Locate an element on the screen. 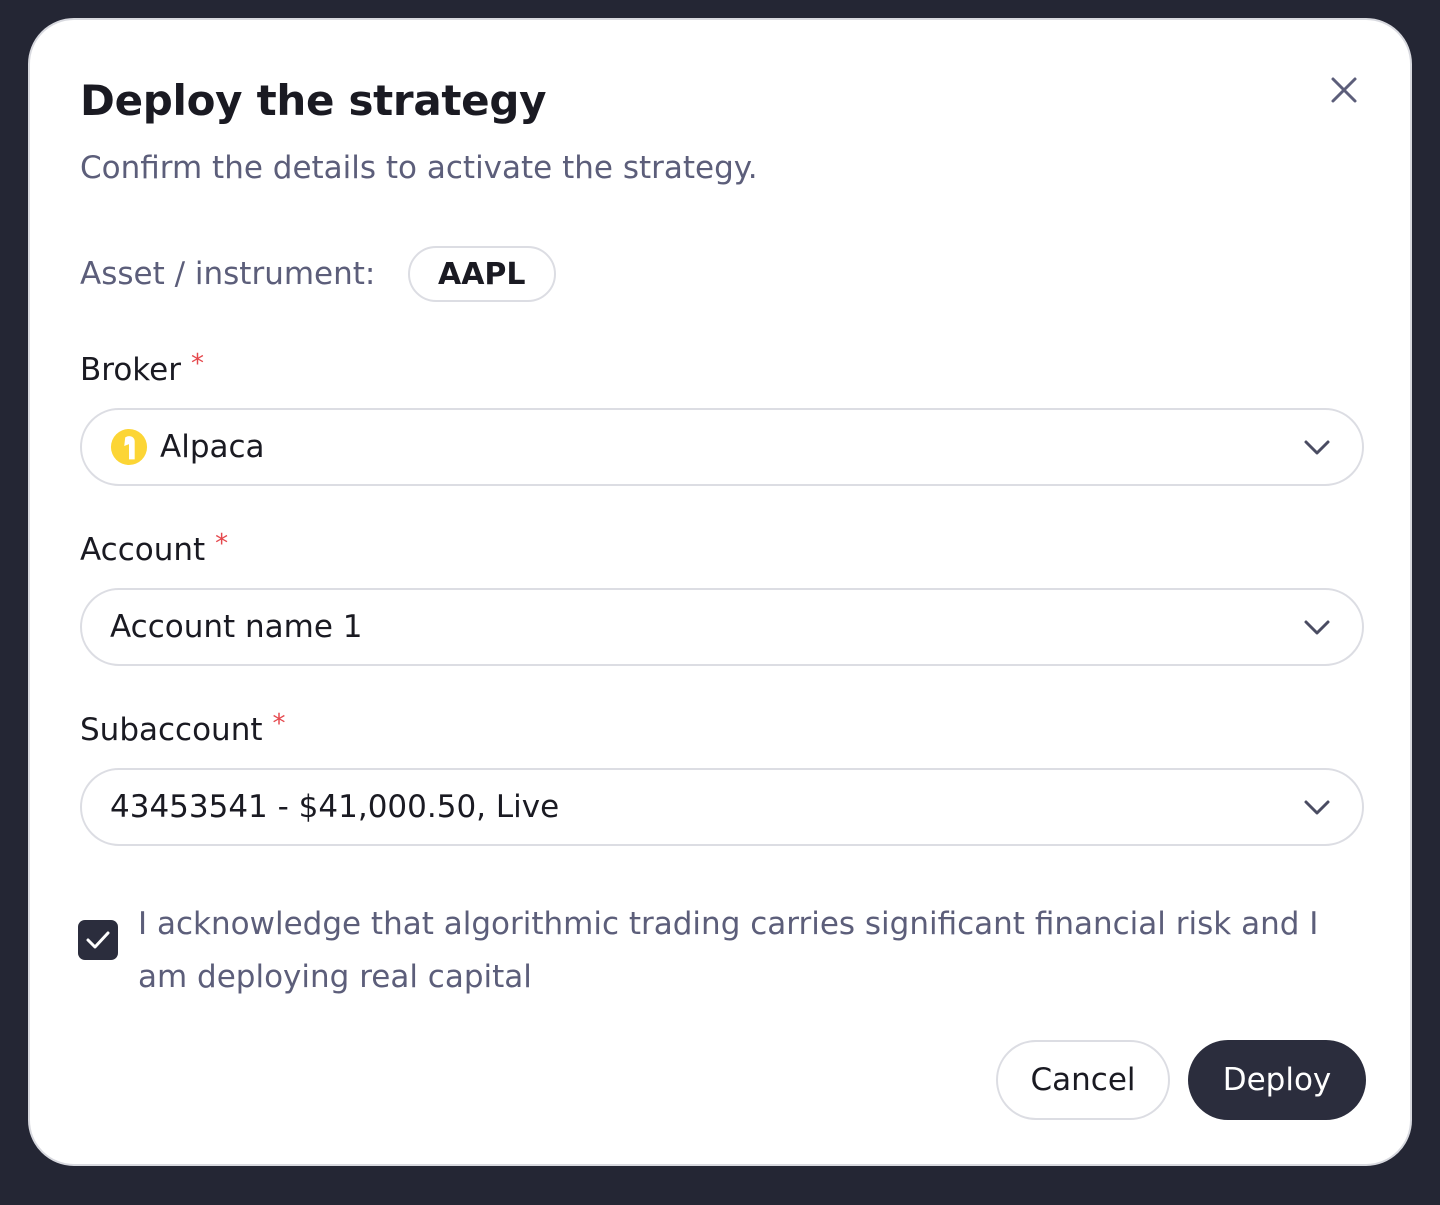  account-label: Account * is located at coordinates (154, 548).